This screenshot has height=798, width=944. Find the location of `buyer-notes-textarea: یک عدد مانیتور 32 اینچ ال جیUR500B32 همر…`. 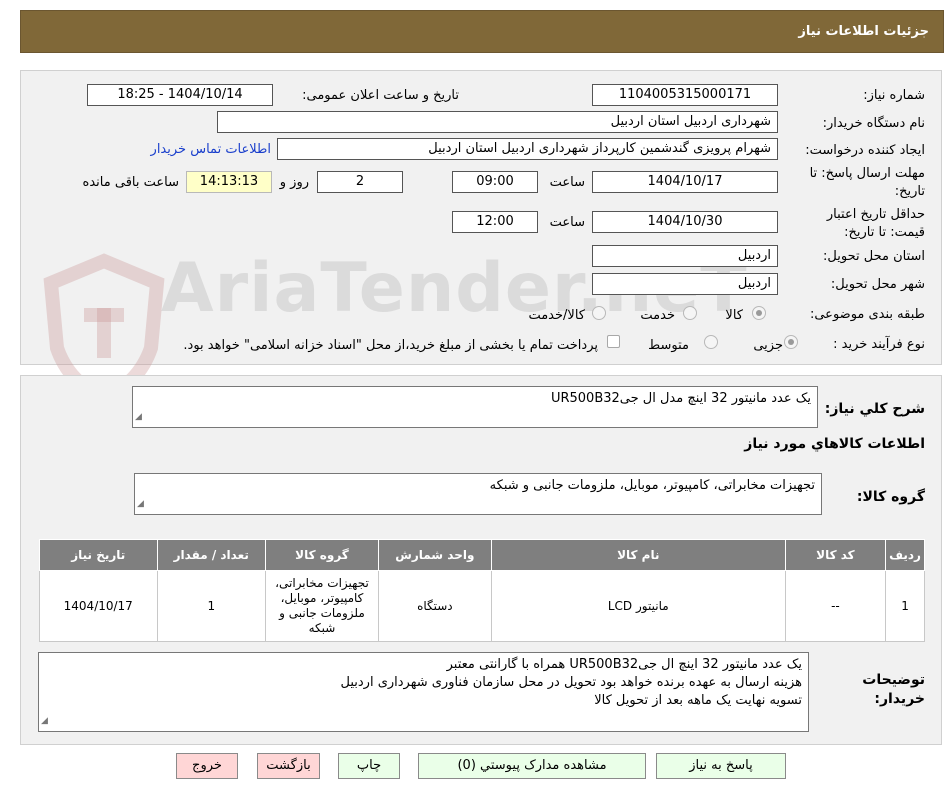

buyer-notes-textarea: یک عدد مانیتور 32 اینچ ال جیUR500B32 همر… is located at coordinates (423, 692).